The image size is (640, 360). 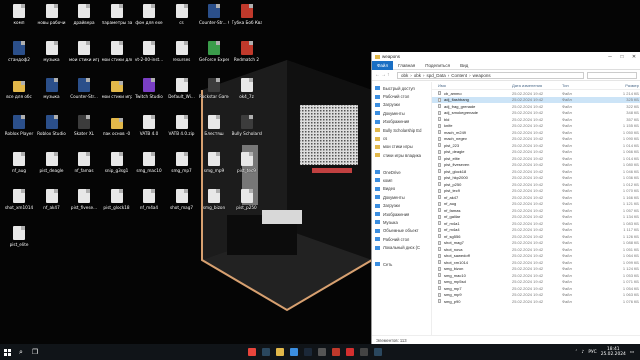 I want to click on column-size: Размер, so click(x=623, y=85).